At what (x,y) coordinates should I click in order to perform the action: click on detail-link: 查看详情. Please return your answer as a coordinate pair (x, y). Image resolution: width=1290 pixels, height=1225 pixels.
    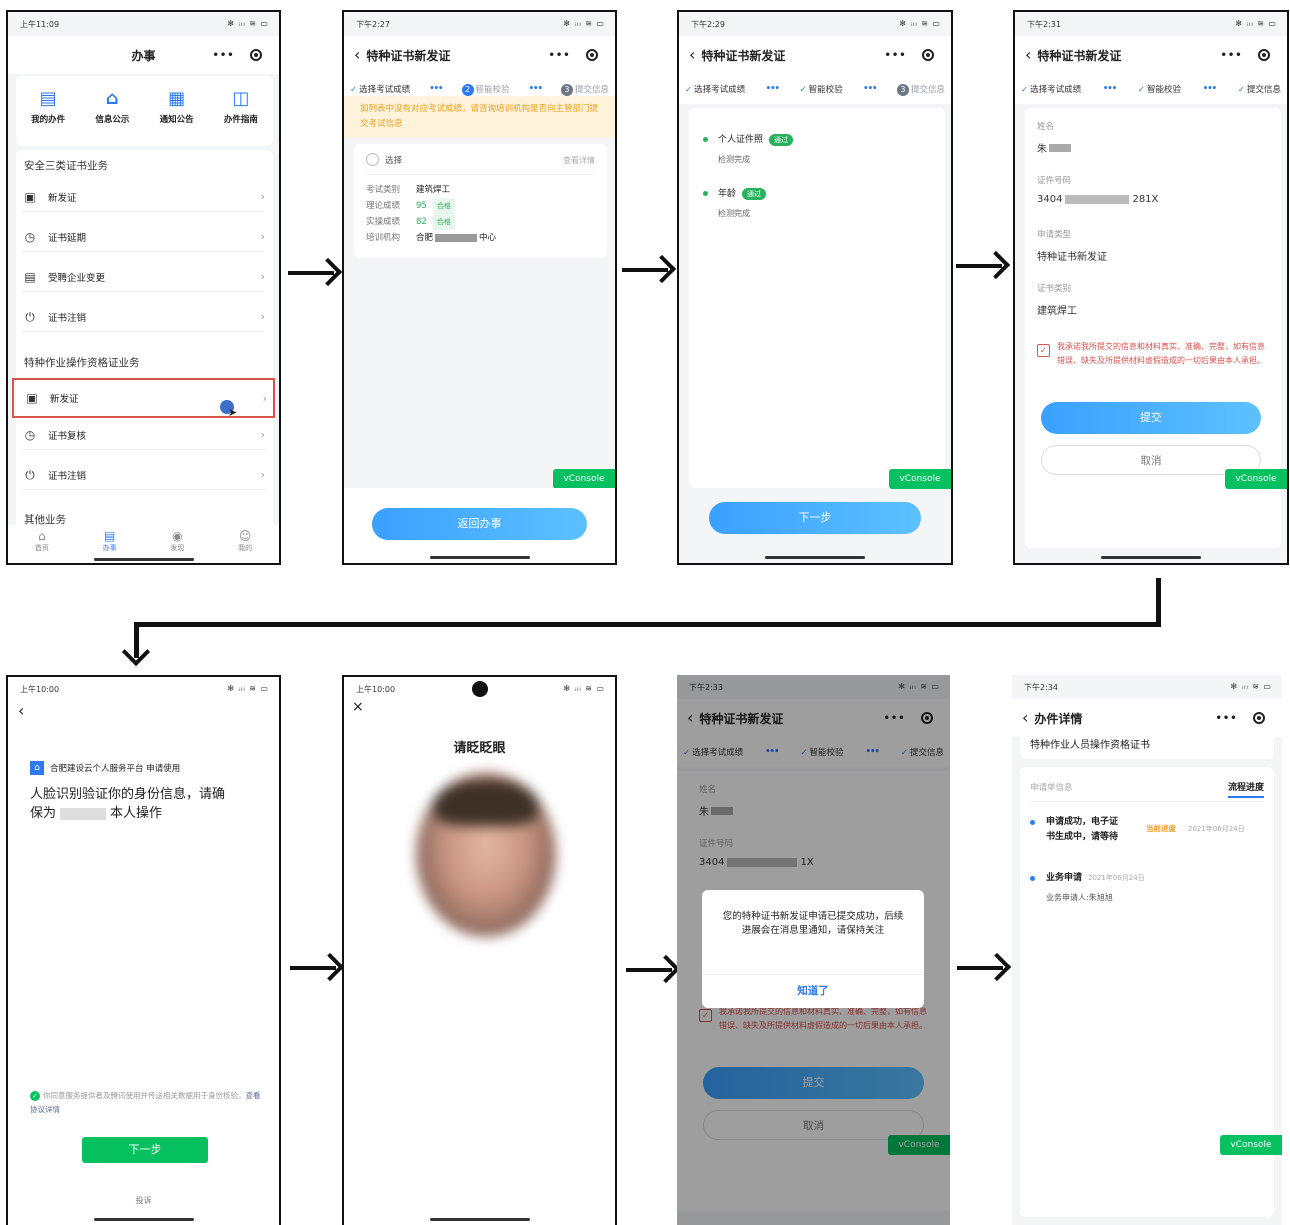
    Looking at the image, I should click on (579, 160).